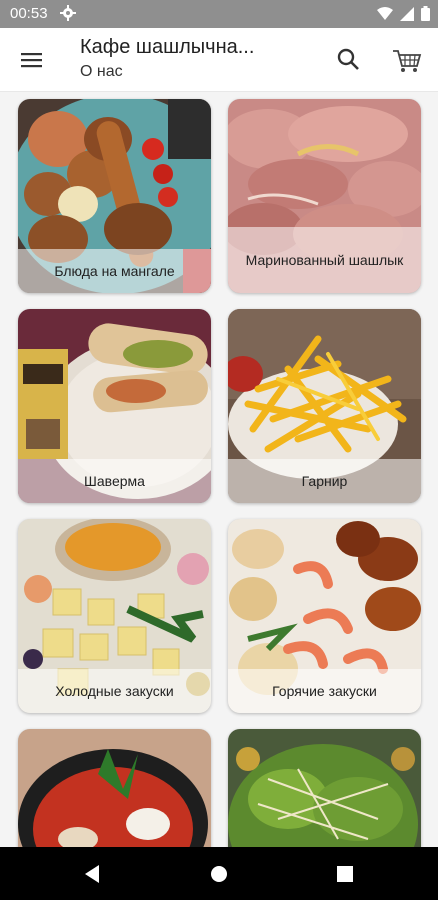 This screenshot has height=900, width=438. What do you see at coordinates (425, 16) in the screenshot?
I see `battery-icon` at bounding box center [425, 16].